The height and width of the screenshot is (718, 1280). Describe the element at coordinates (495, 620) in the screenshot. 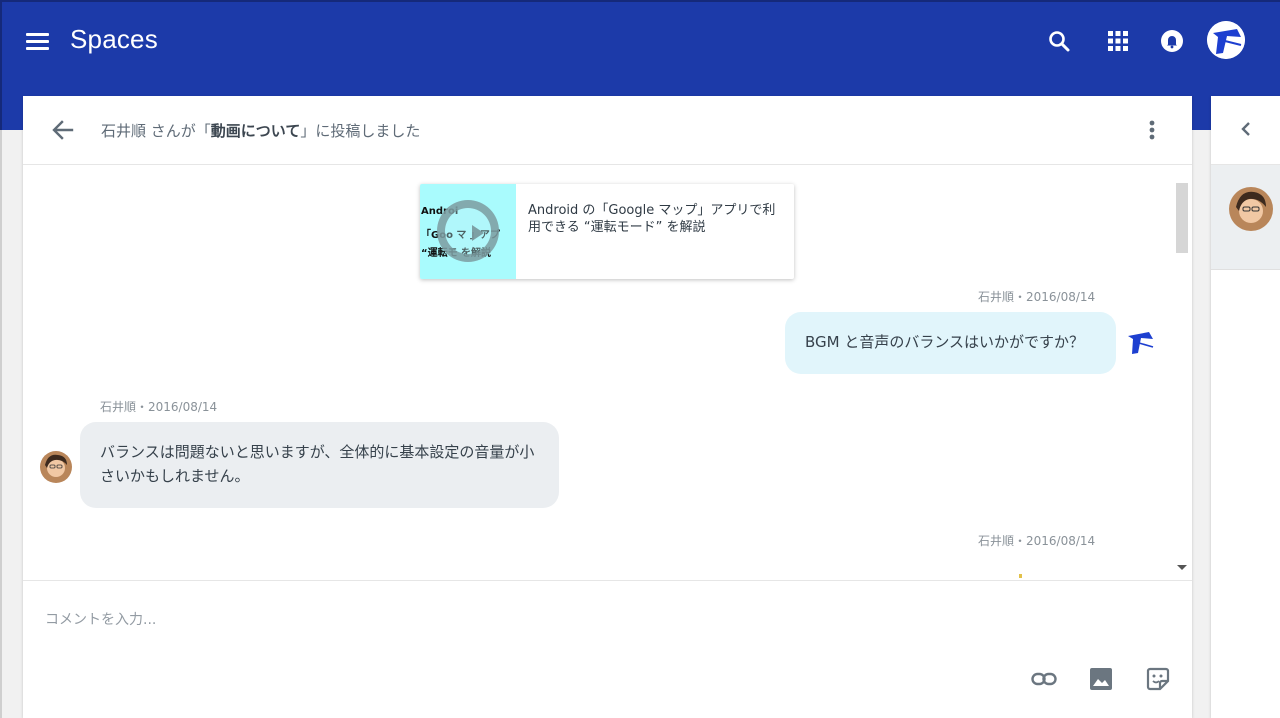

I see `comment-input` at that location.